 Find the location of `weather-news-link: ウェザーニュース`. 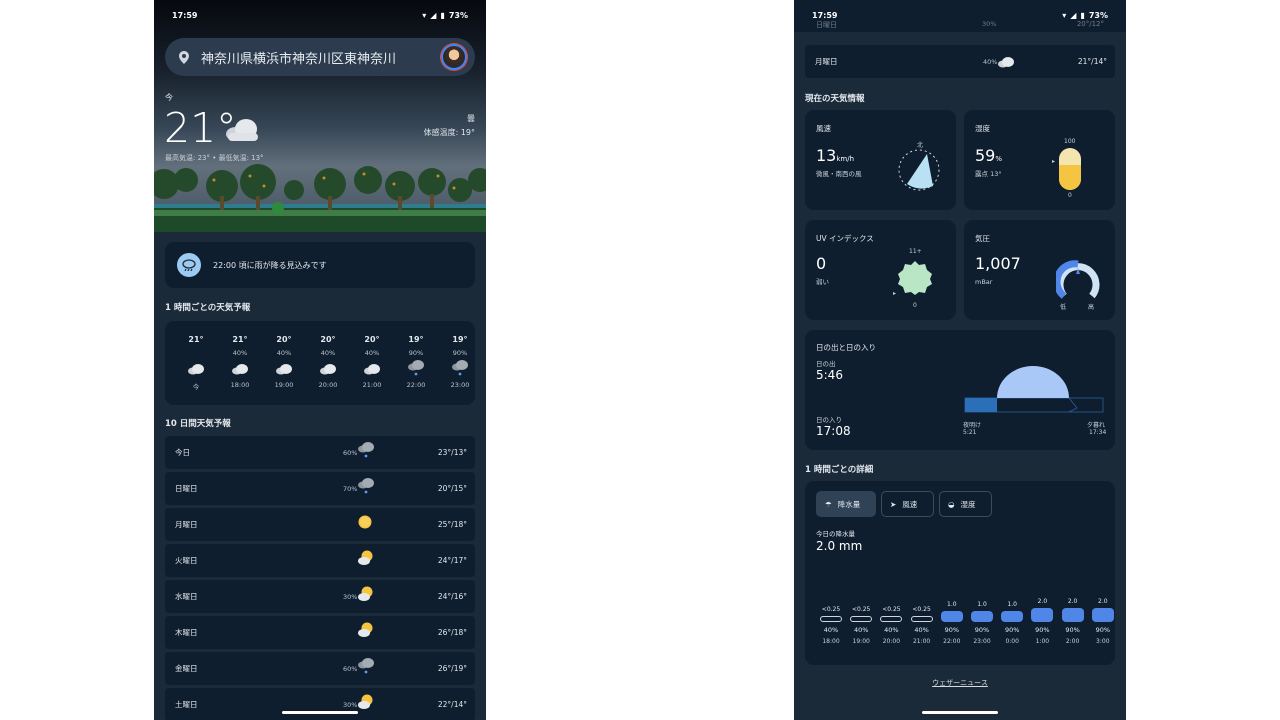

weather-news-link: ウェザーニュース is located at coordinates (960, 683).